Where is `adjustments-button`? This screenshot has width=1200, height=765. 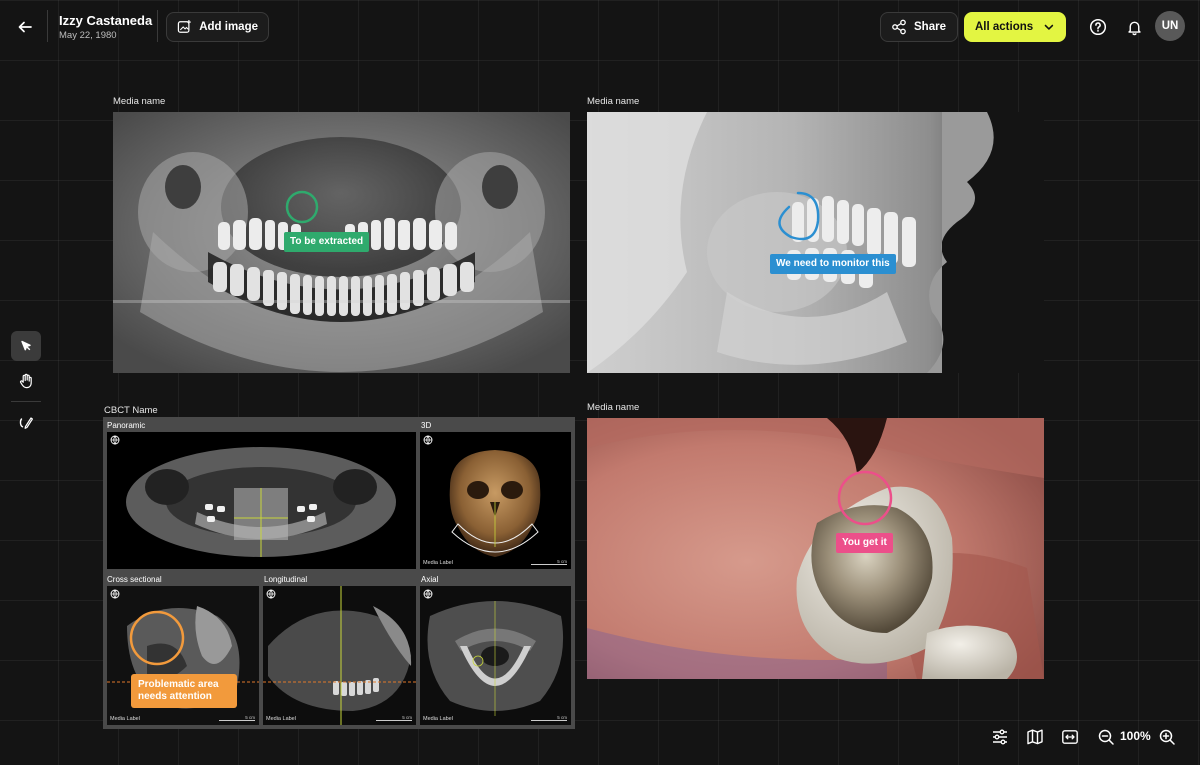
adjustments-button is located at coordinates (1000, 737).